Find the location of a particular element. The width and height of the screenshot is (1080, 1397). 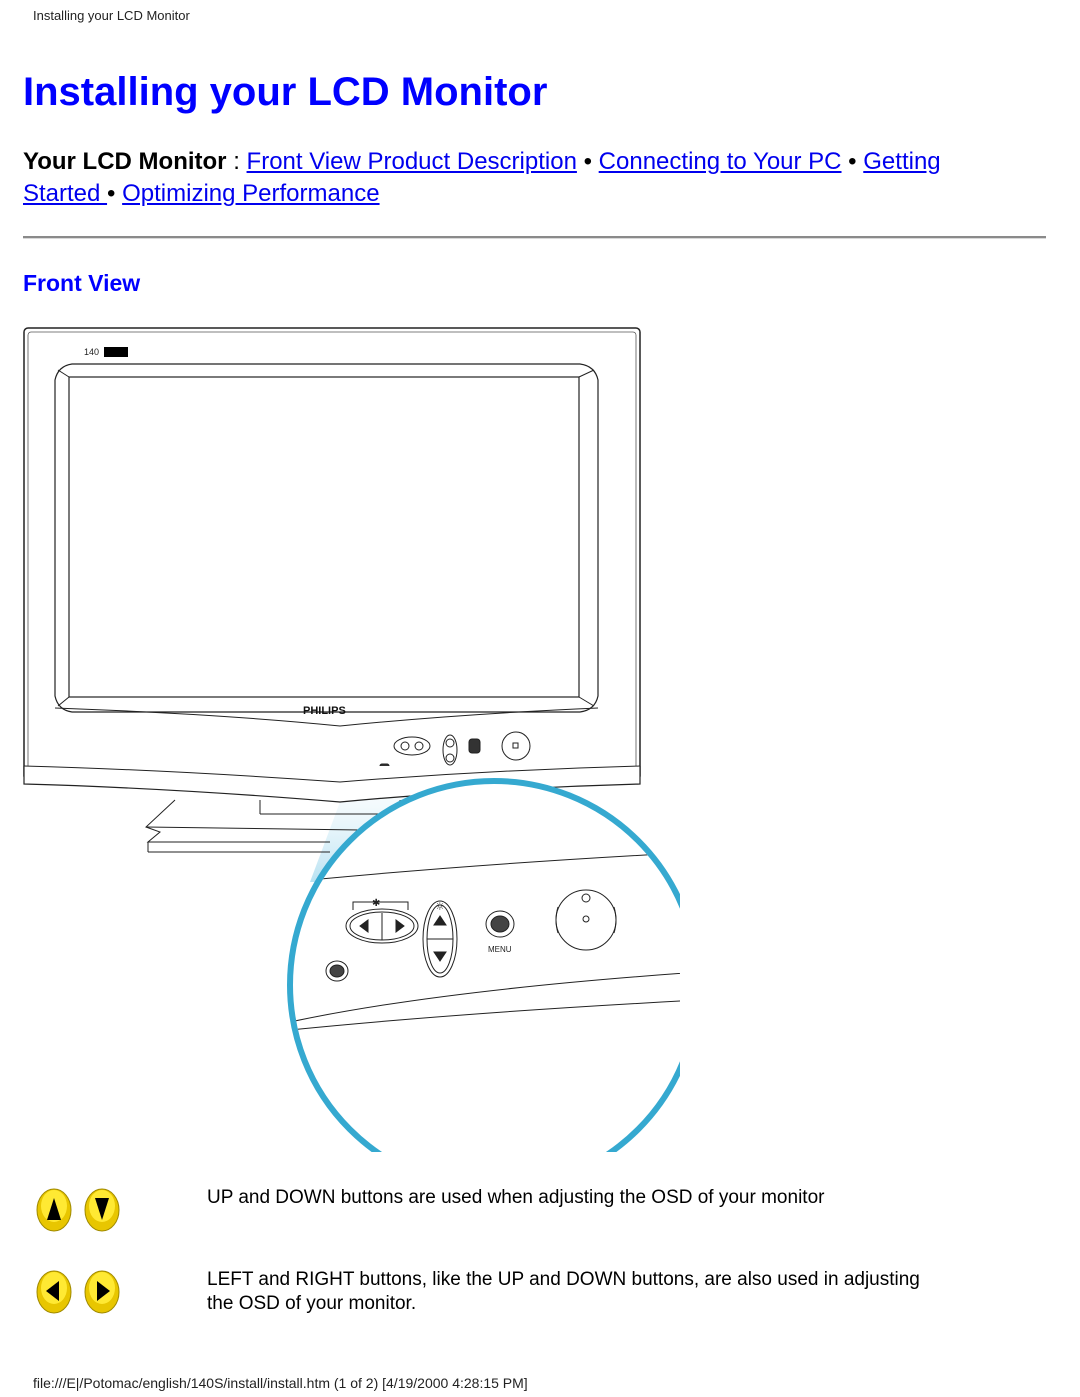

up-down-icons is located at coordinates (82, 1209).